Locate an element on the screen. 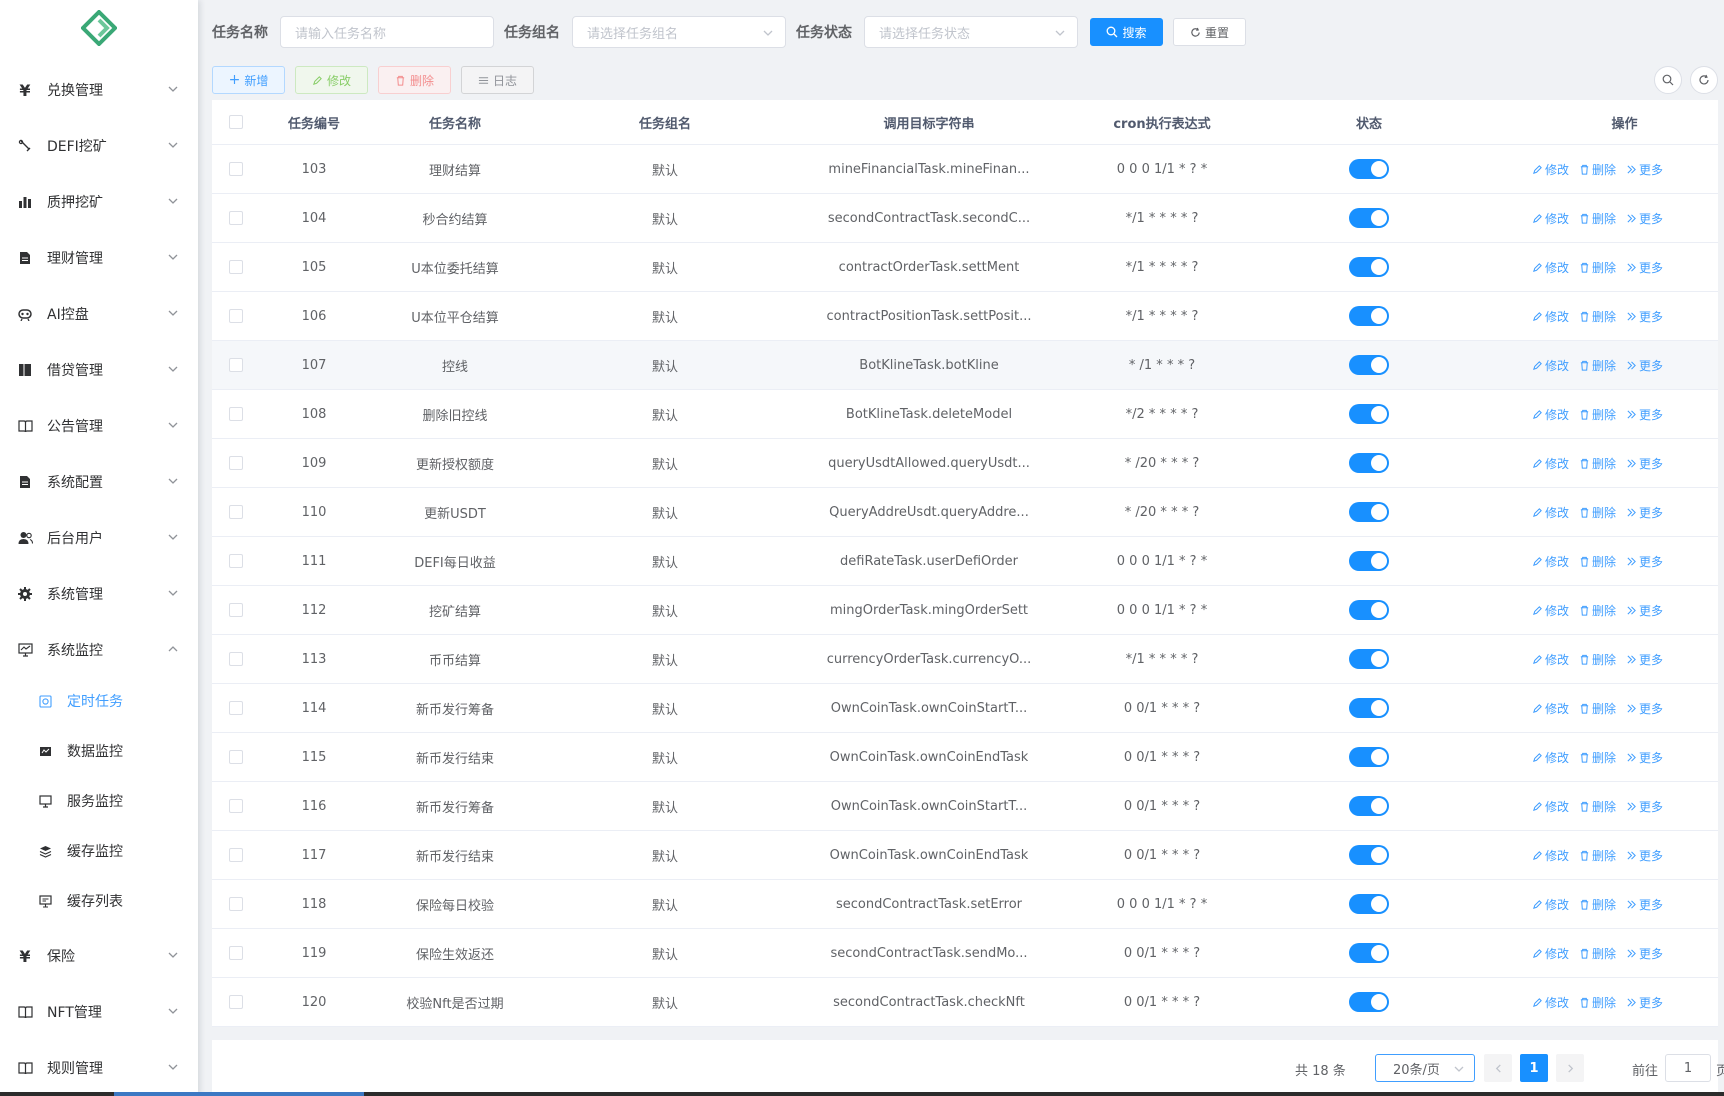 The height and width of the screenshot is (1096, 1724). sidebar-submenu-item: 缓存监控 is located at coordinates (99, 851).